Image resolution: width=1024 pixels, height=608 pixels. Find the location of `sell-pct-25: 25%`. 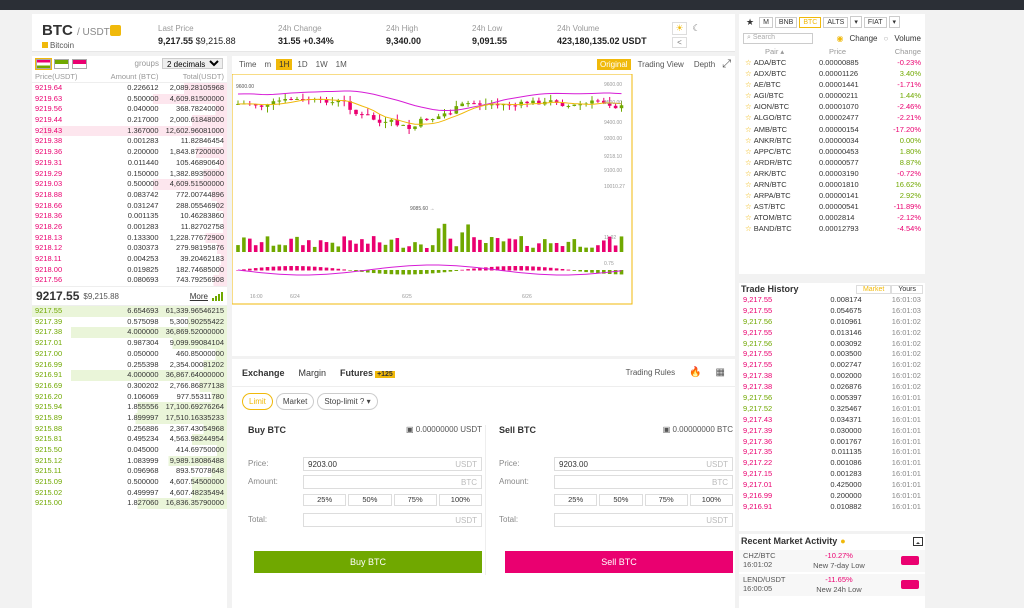

sell-pct-25: 25% is located at coordinates (576, 500).